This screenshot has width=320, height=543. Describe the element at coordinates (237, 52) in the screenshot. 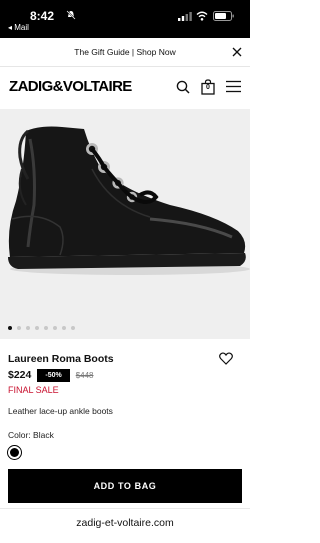

I see `close-icon` at that location.